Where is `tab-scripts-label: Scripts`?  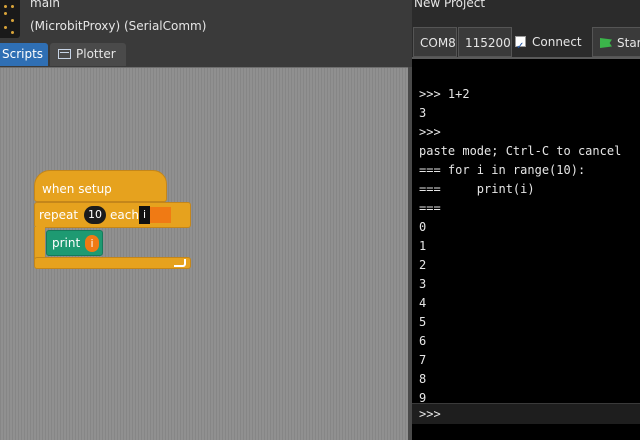
tab-scripts-label: Scripts is located at coordinates (23, 54).